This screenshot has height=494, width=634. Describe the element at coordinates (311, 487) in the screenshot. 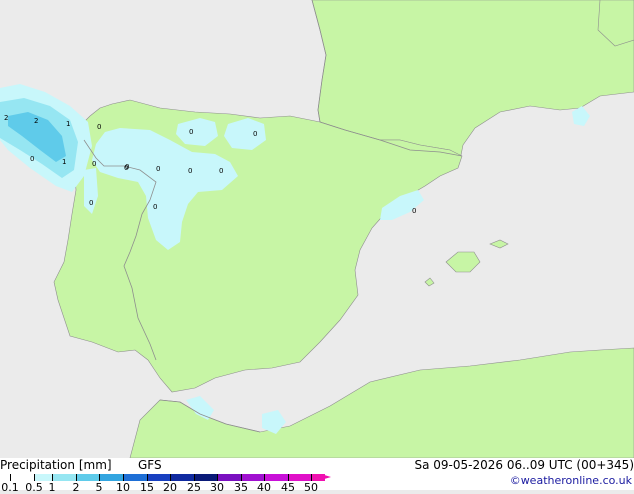

I see `legend-tick-label: 50` at that location.